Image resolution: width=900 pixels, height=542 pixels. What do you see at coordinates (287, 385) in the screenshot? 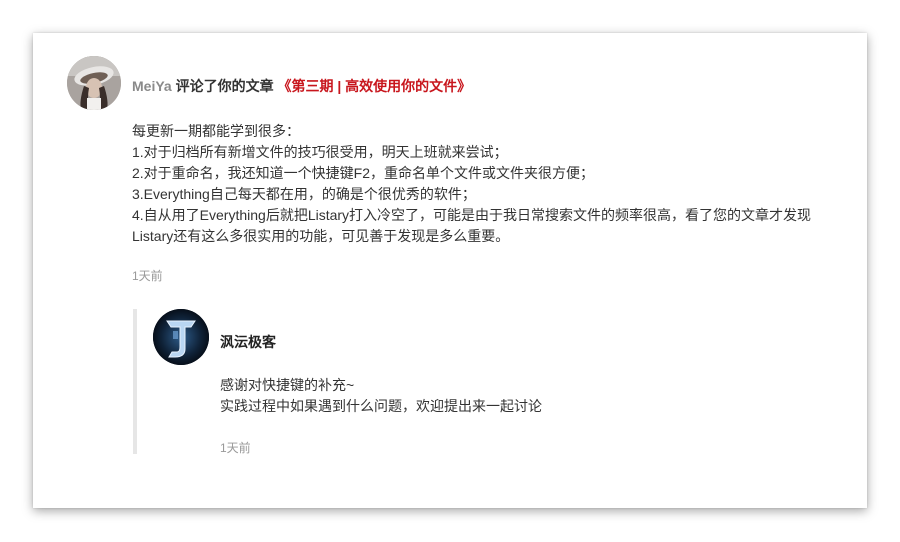
I see `reply-line: 感谢对快捷键的补充~` at bounding box center [287, 385].